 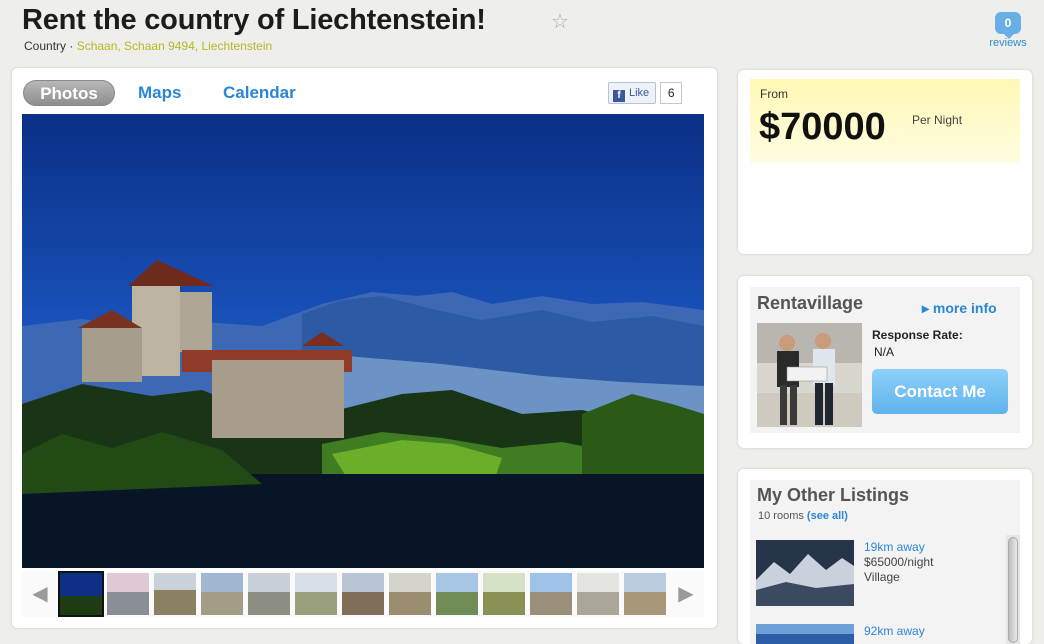 What do you see at coordinates (833, 495) in the screenshot?
I see `other-listings-title: My Other Listings` at bounding box center [833, 495].